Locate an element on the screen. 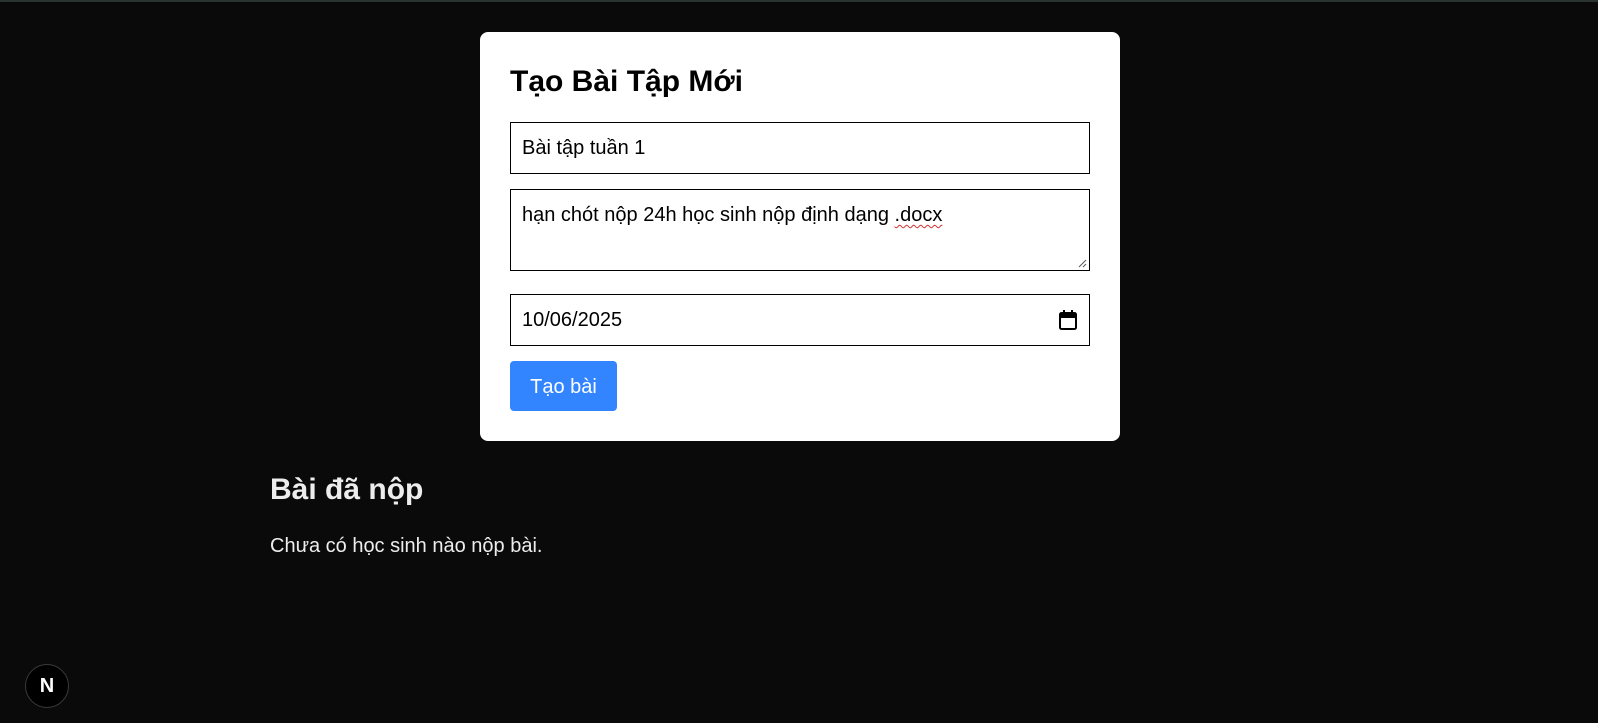 The image size is (1598, 723). description-spellcheck-word: .docx is located at coordinates (918, 215).